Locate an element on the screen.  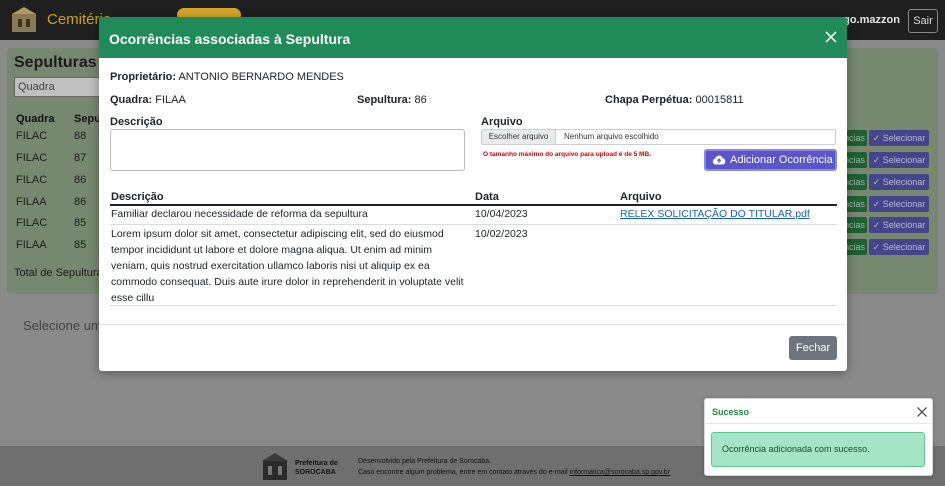
toast-message: Ocorrência adicionada com sucesso. is located at coordinates (818, 449).